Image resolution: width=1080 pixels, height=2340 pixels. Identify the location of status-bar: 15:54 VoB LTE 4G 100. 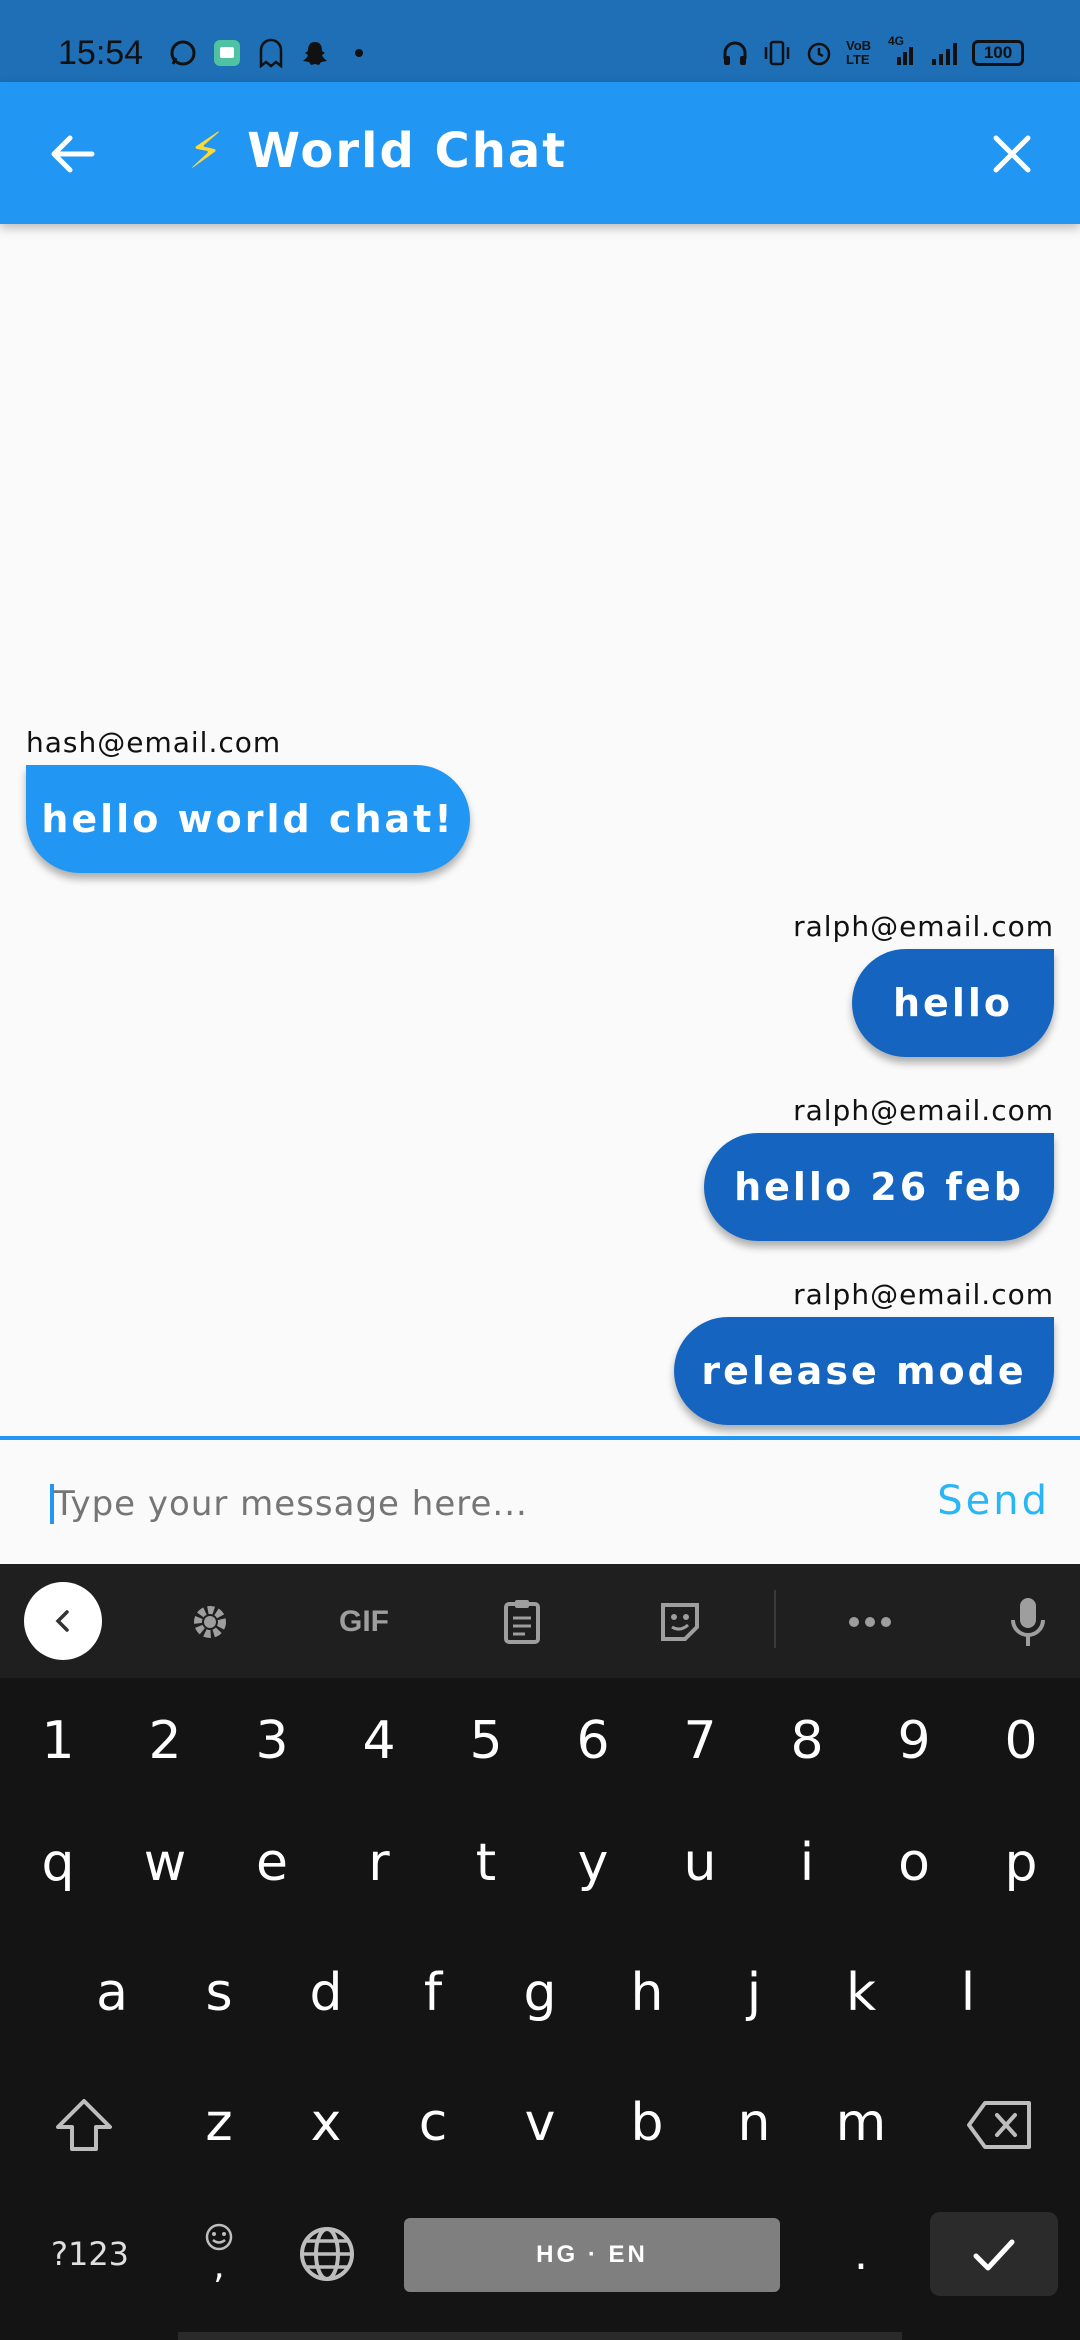
(540, 41).